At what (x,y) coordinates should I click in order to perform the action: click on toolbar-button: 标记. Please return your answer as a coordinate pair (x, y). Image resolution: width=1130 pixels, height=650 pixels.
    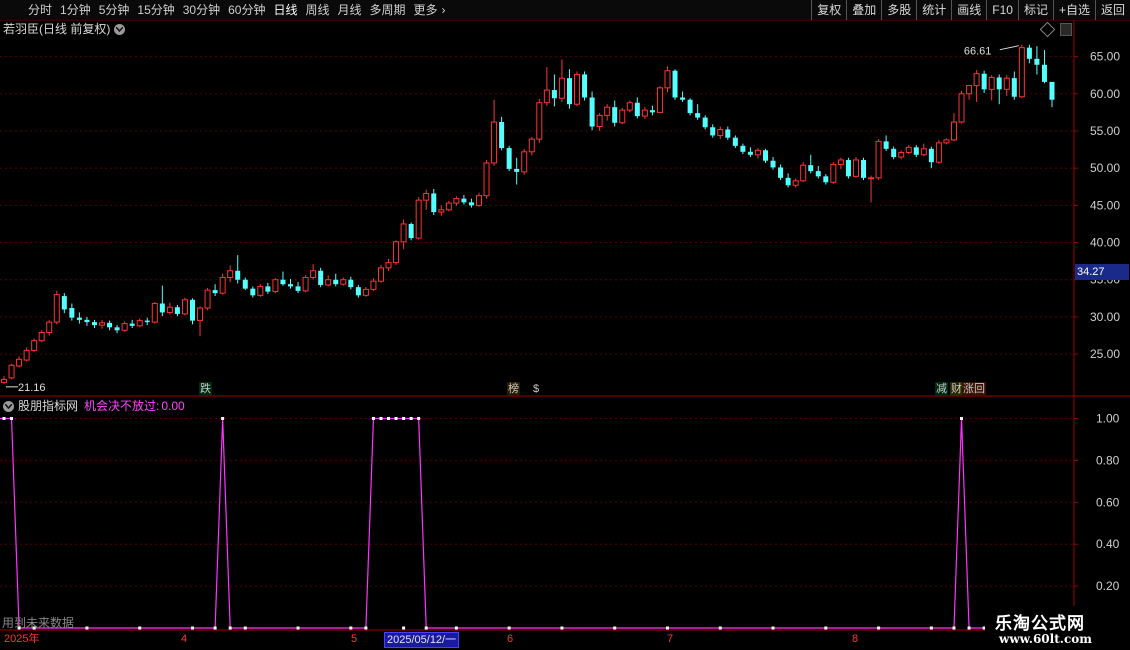
    Looking at the image, I should click on (1035, 10).